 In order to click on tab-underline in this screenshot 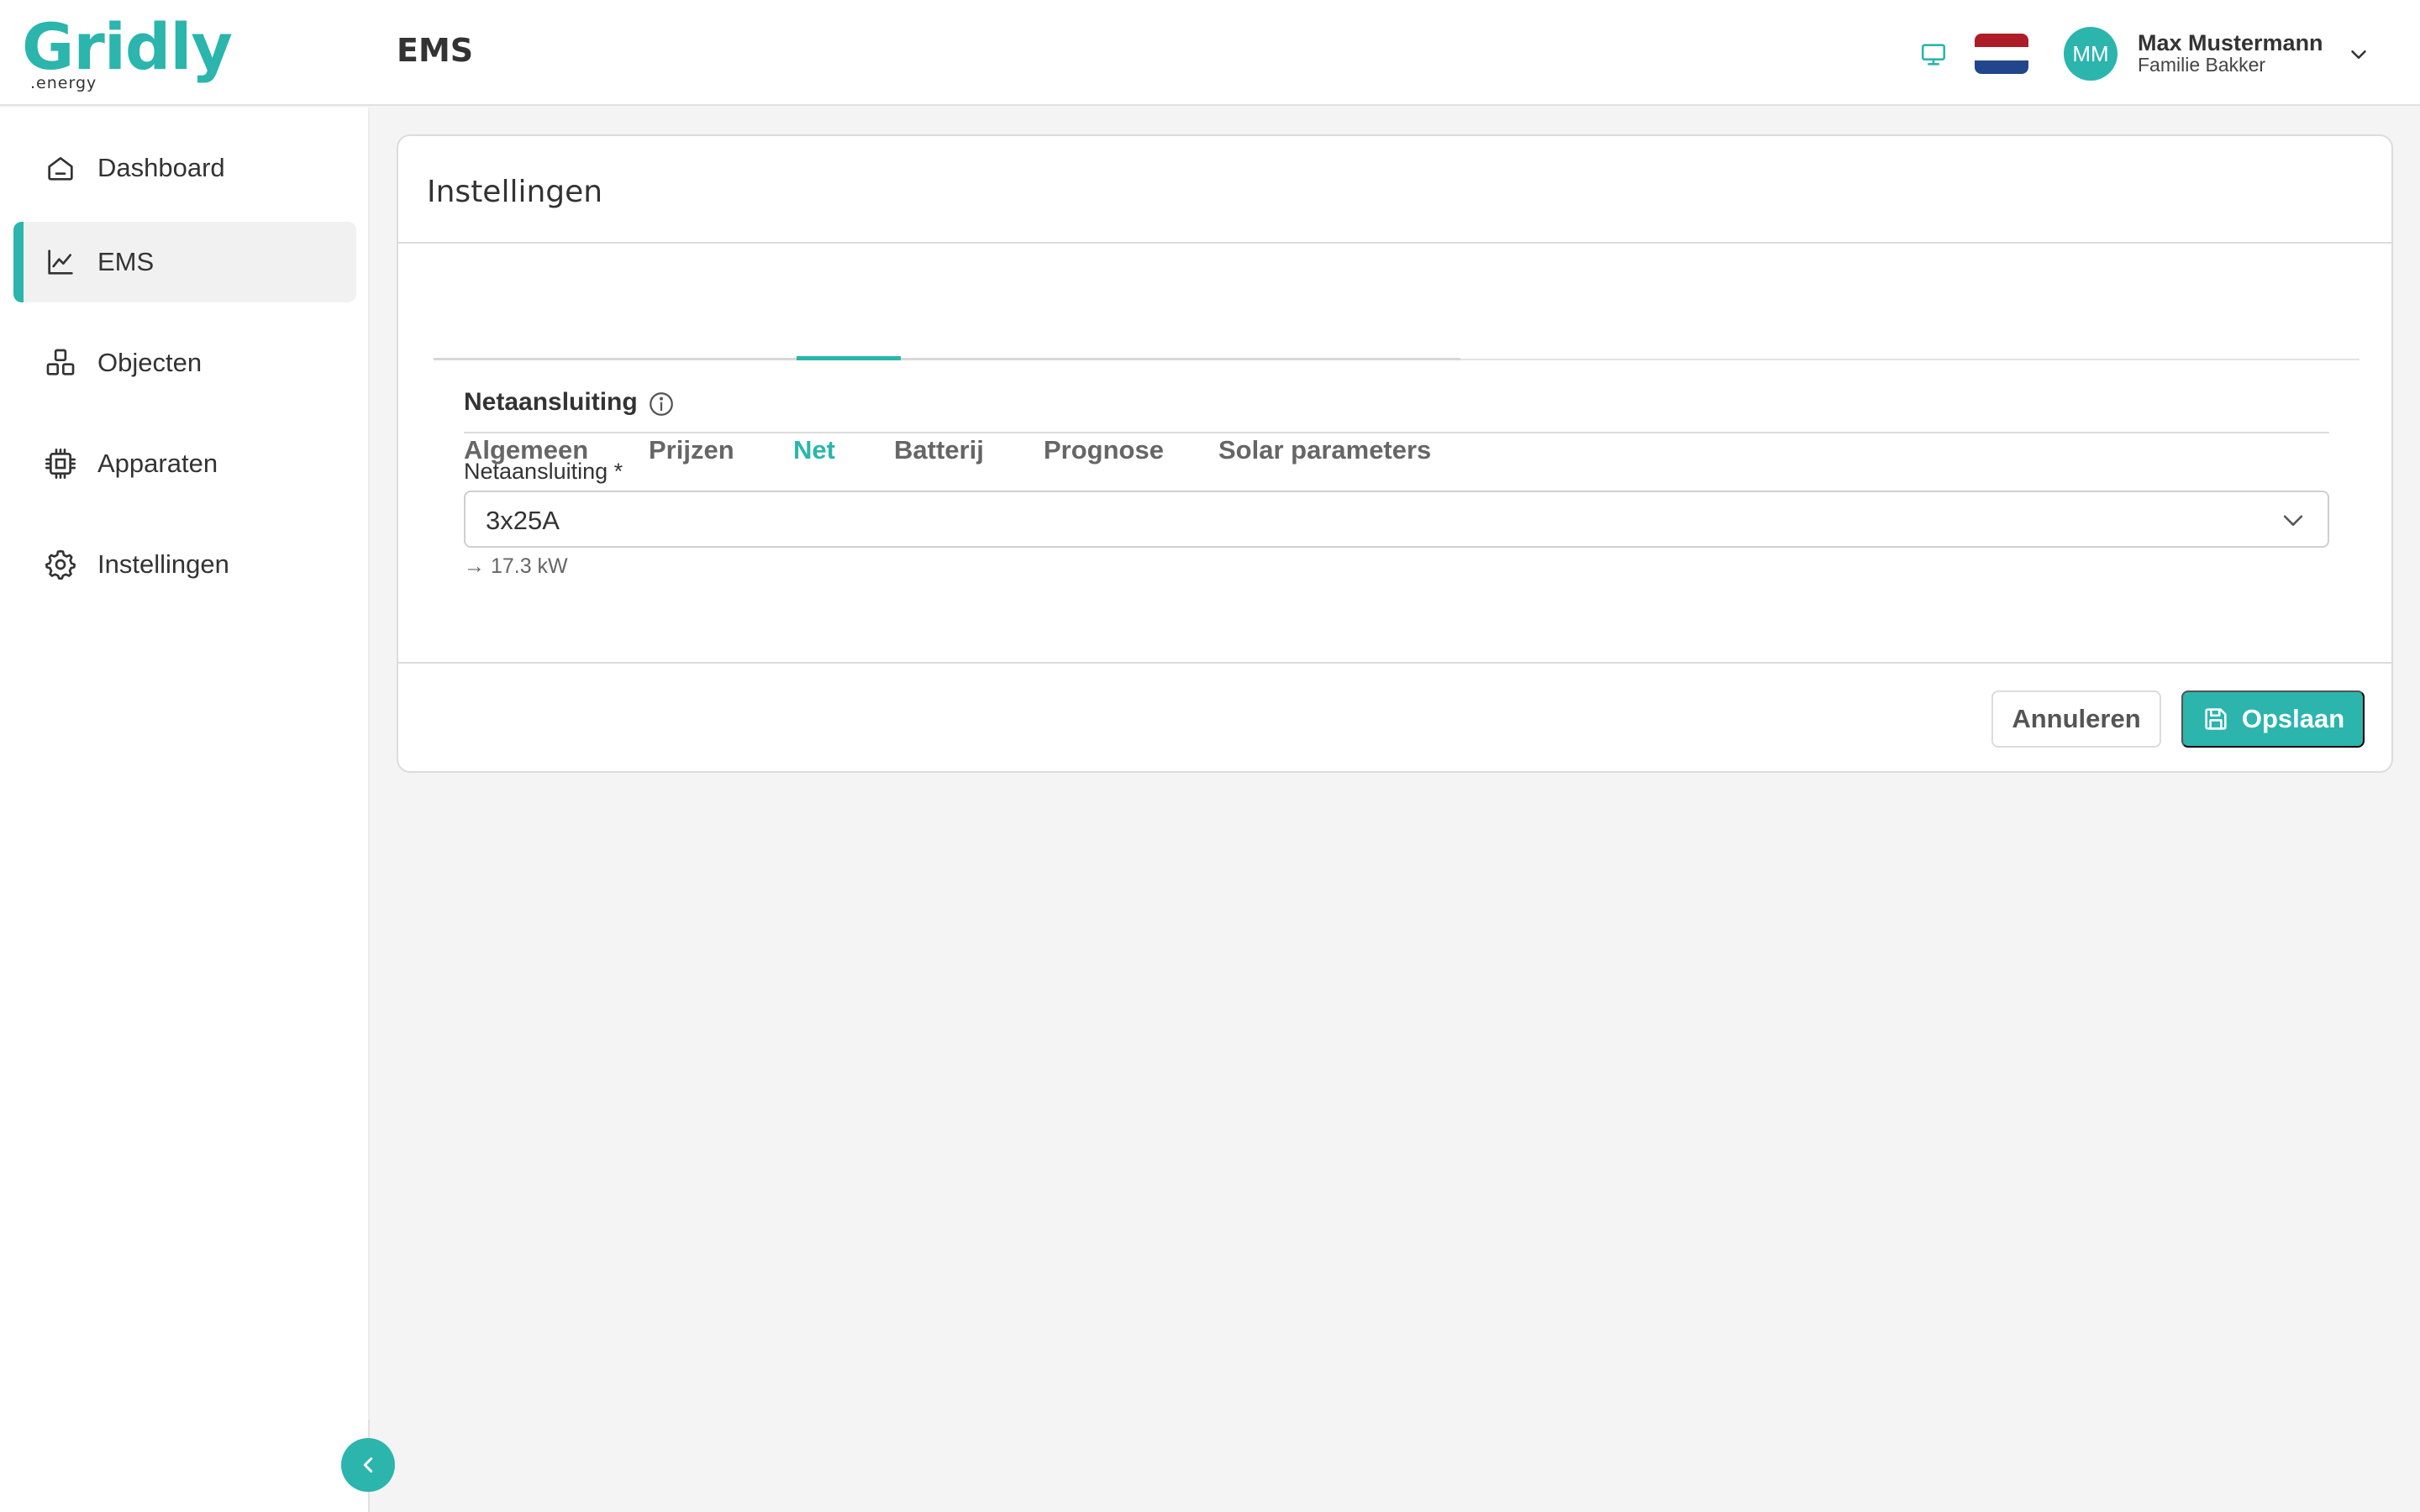, I will do `click(947, 359)`.